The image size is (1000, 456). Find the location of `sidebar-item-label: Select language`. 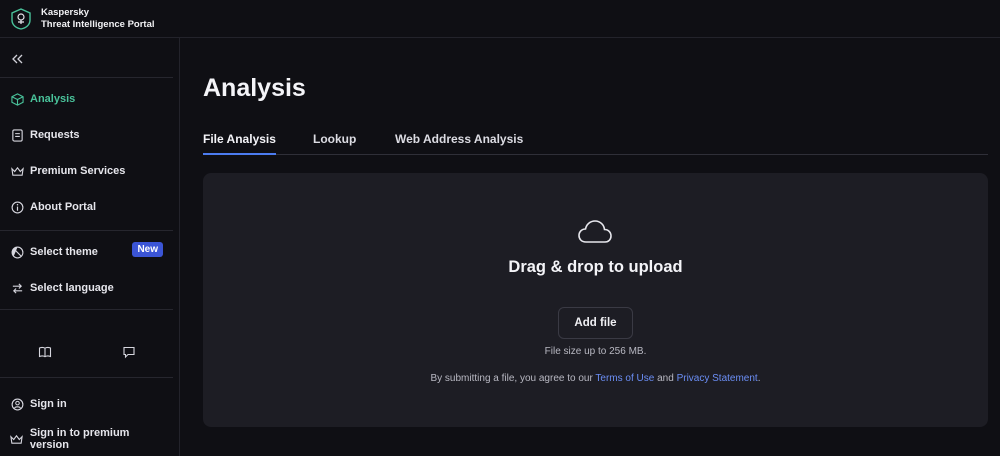

sidebar-item-label: Select language is located at coordinates (72, 288).